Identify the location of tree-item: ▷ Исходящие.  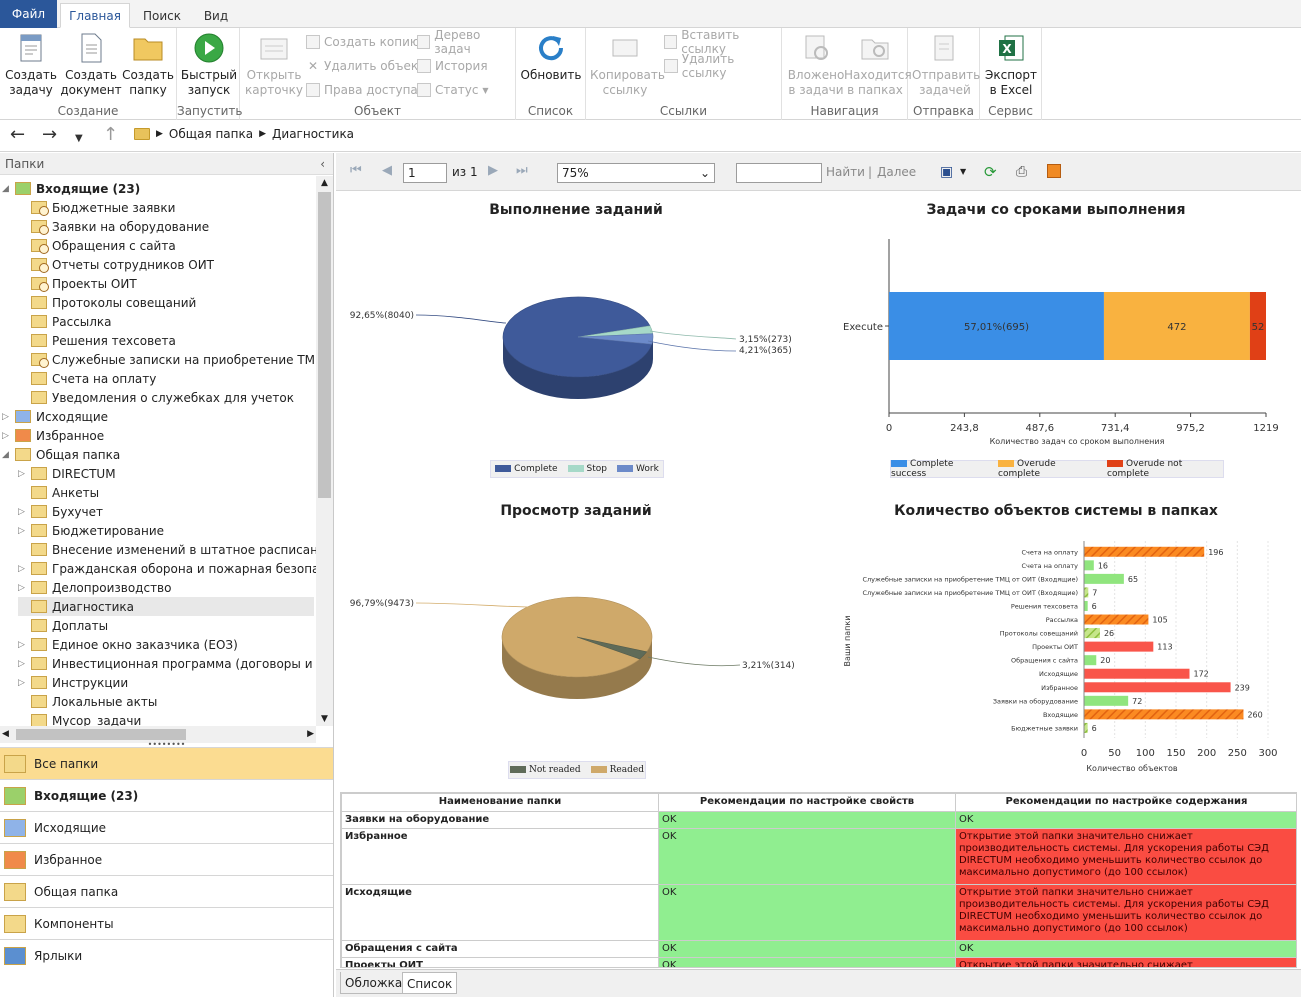
(55, 416).